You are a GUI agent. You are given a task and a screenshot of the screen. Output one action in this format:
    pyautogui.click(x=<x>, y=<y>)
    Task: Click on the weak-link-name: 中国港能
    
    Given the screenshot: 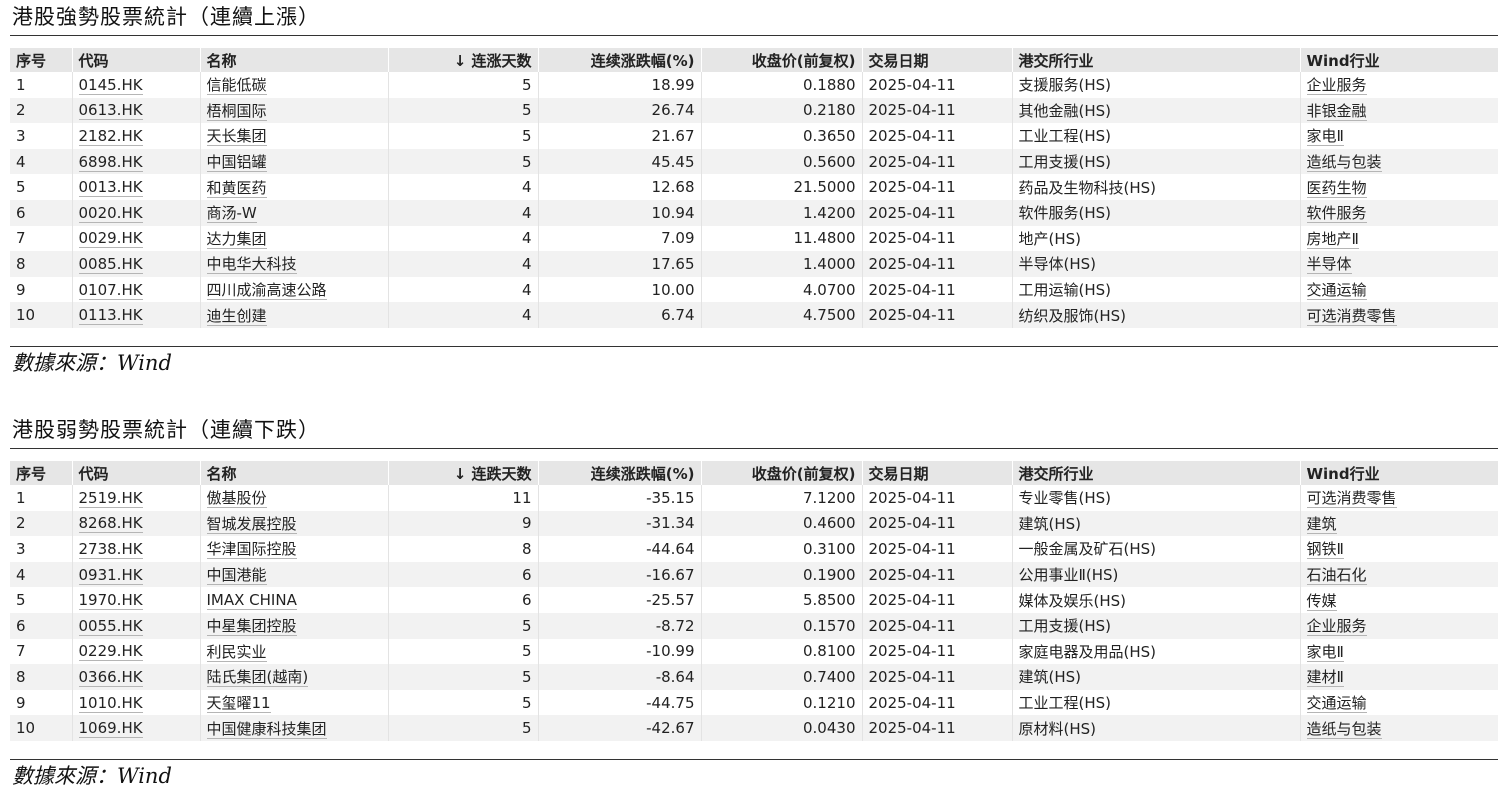 What is the action you would take?
    pyautogui.click(x=236, y=576)
    